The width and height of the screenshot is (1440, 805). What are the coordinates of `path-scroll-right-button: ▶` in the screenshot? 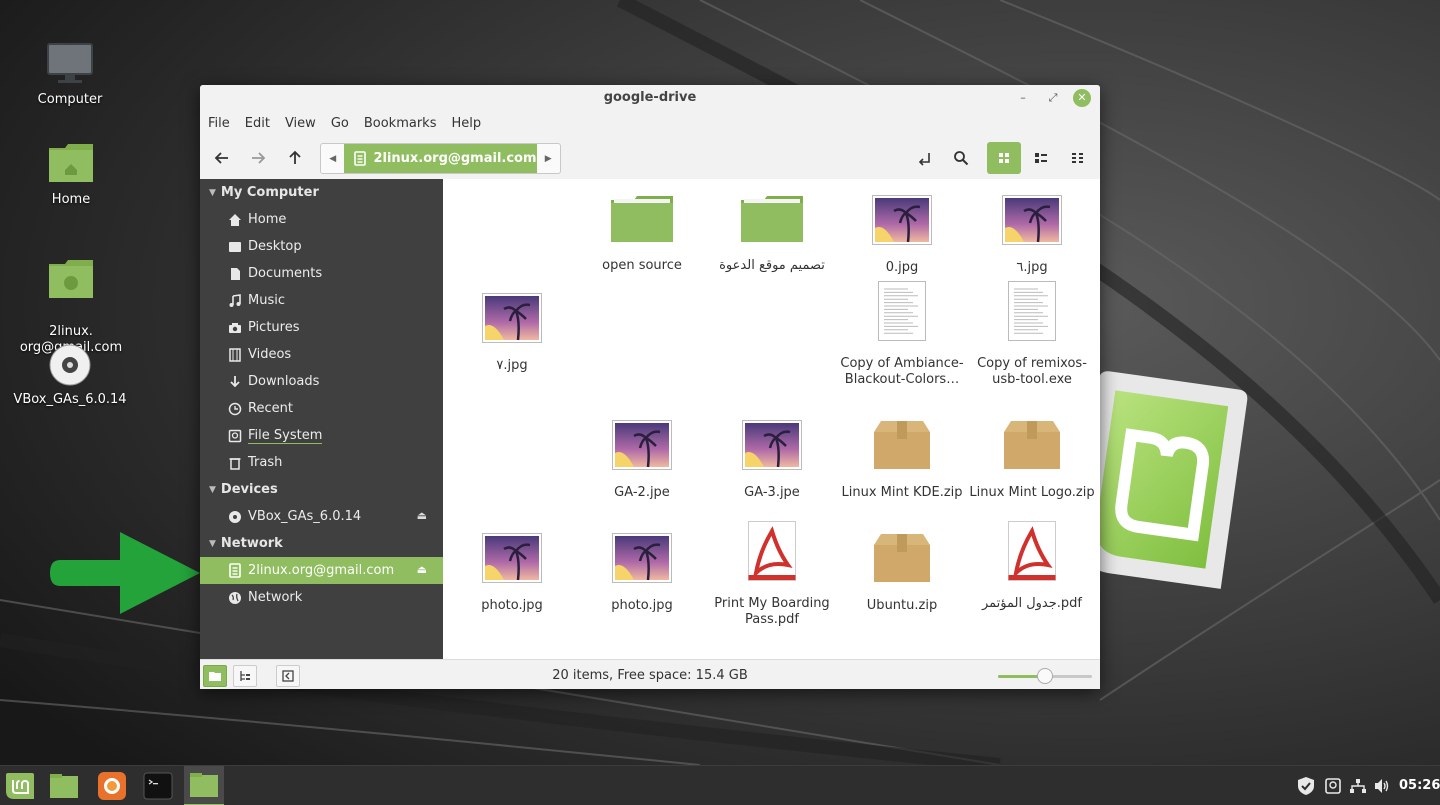 It's located at (548, 158).